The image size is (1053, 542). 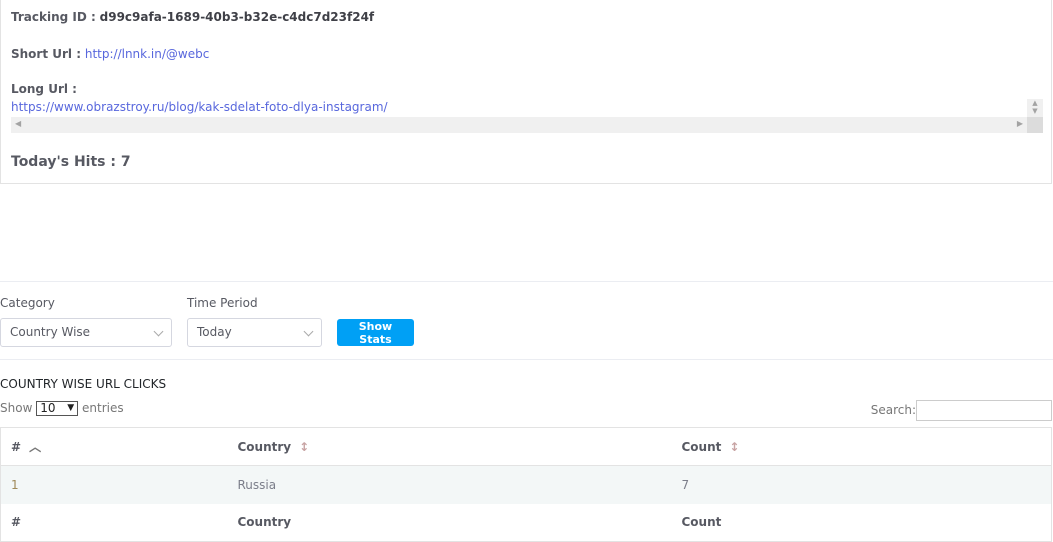 I want to click on todays-hits: Today's Hits : 7, so click(x=71, y=162).